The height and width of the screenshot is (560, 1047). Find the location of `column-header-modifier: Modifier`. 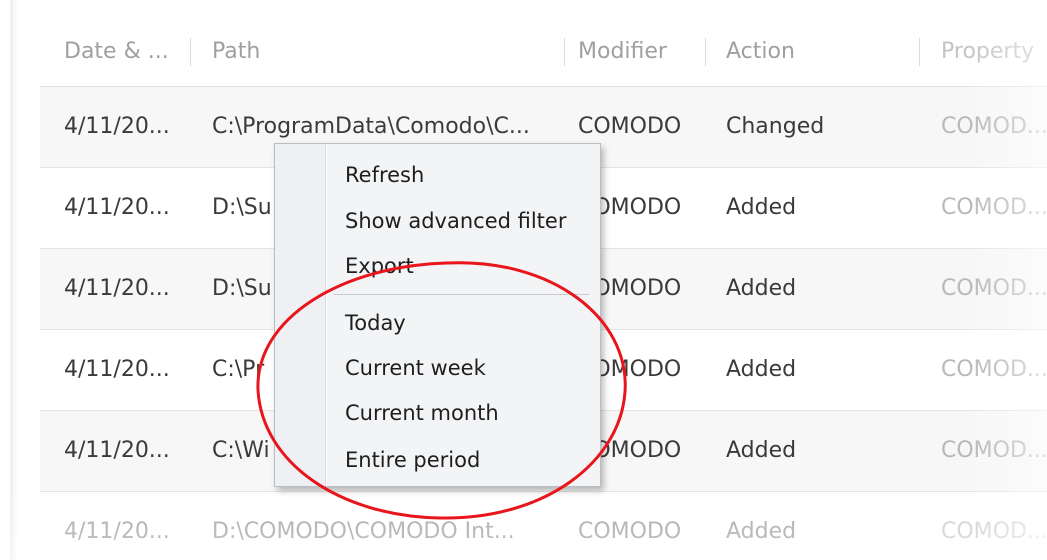

column-header-modifier: Modifier is located at coordinates (643, 52).